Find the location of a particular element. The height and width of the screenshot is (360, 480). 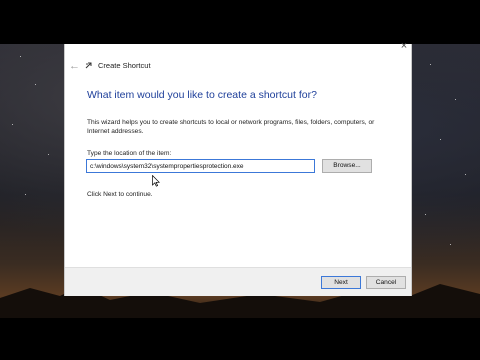

next-button: Next is located at coordinates (341, 282).